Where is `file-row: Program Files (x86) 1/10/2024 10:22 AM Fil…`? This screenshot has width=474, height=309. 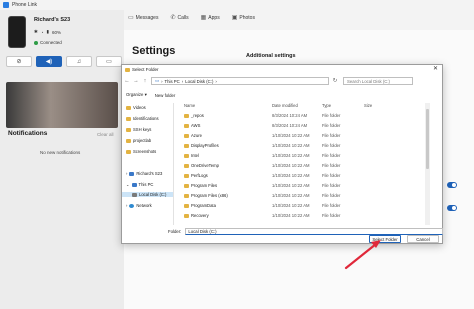
file-row: Program Files (x86) 1/10/2024 10:22 AM Fil… is located at coordinates (298, 197).